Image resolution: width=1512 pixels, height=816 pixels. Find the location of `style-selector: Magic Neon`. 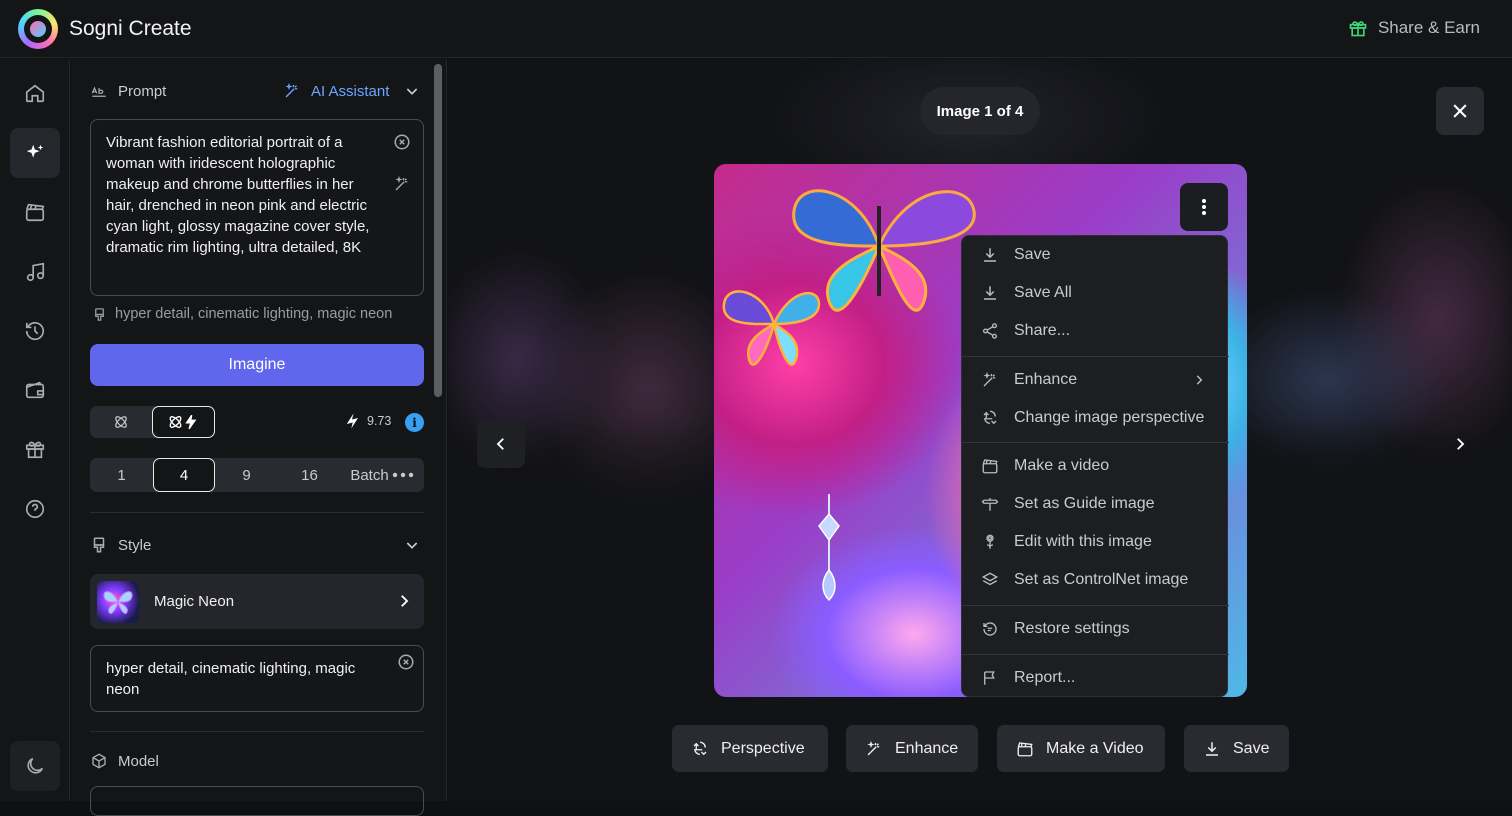

style-selector: Magic Neon is located at coordinates (257, 601).